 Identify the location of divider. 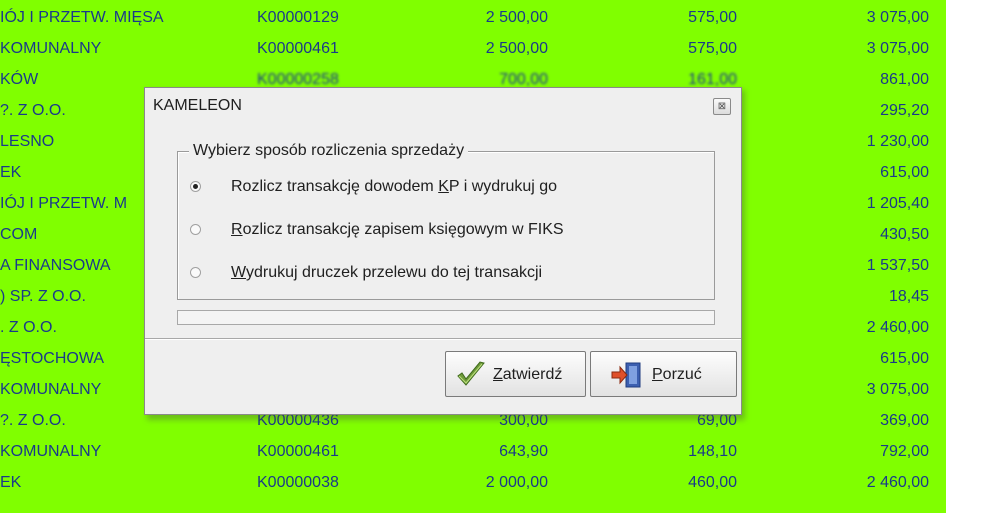
(443, 339).